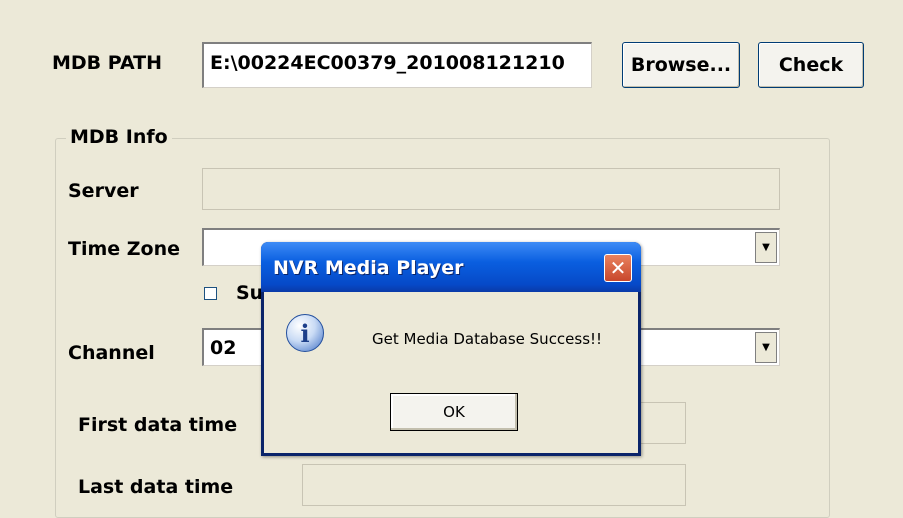 This screenshot has width=903, height=518. I want to click on mdb-path-input: E:\00224EC00379_201008121210, so click(397, 65).